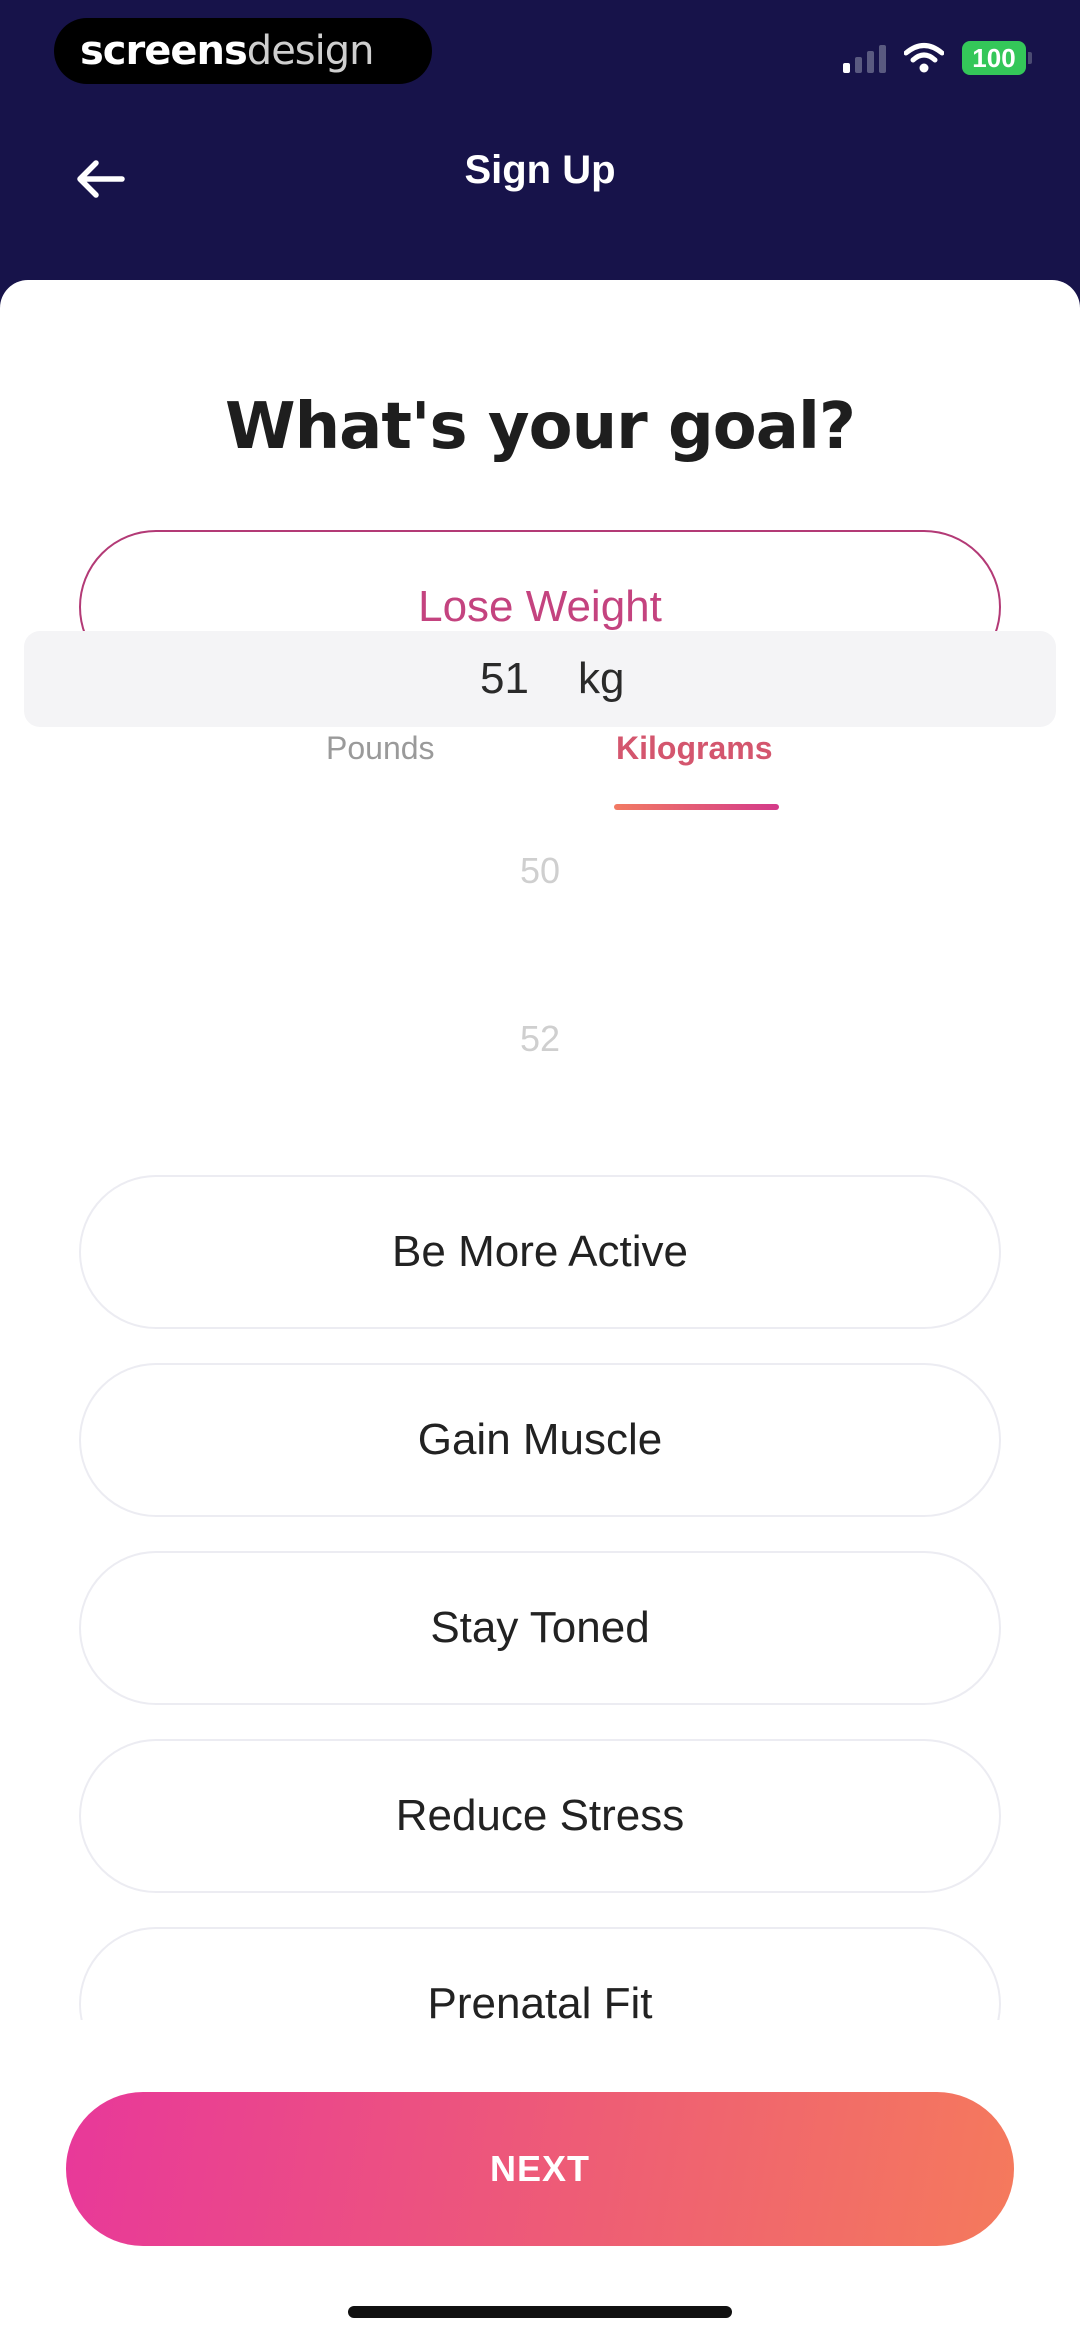 Image resolution: width=1080 pixels, height=2336 pixels. Describe the element at coordinates (380, 748) in the screenshot. I see `tab-pounds: Pounds` at that location.